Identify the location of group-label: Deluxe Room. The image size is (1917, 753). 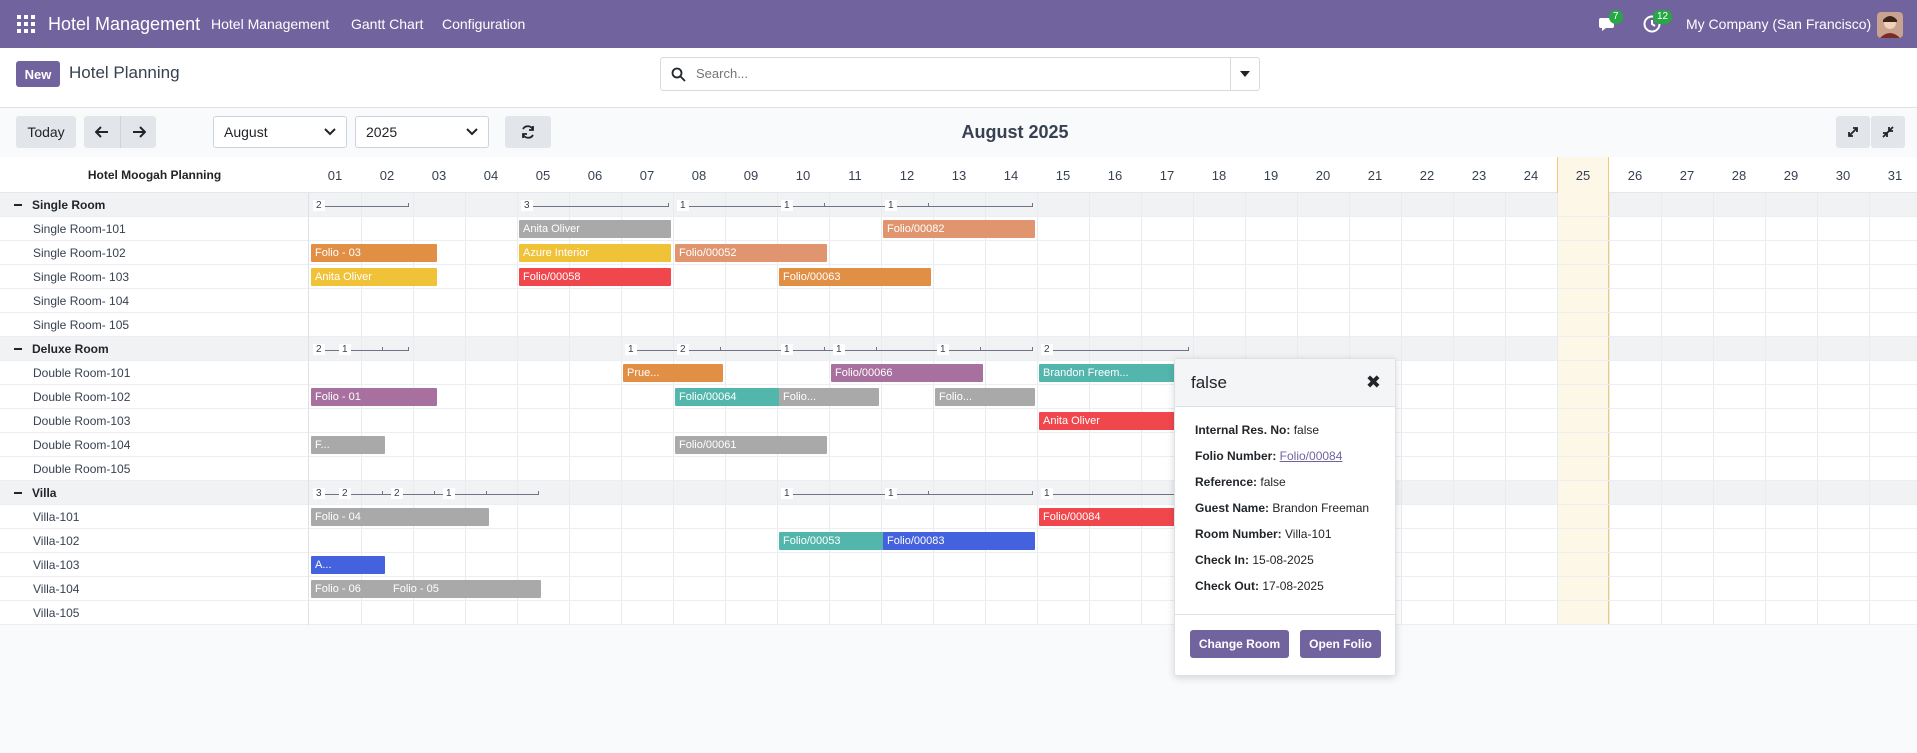
(154, 349).